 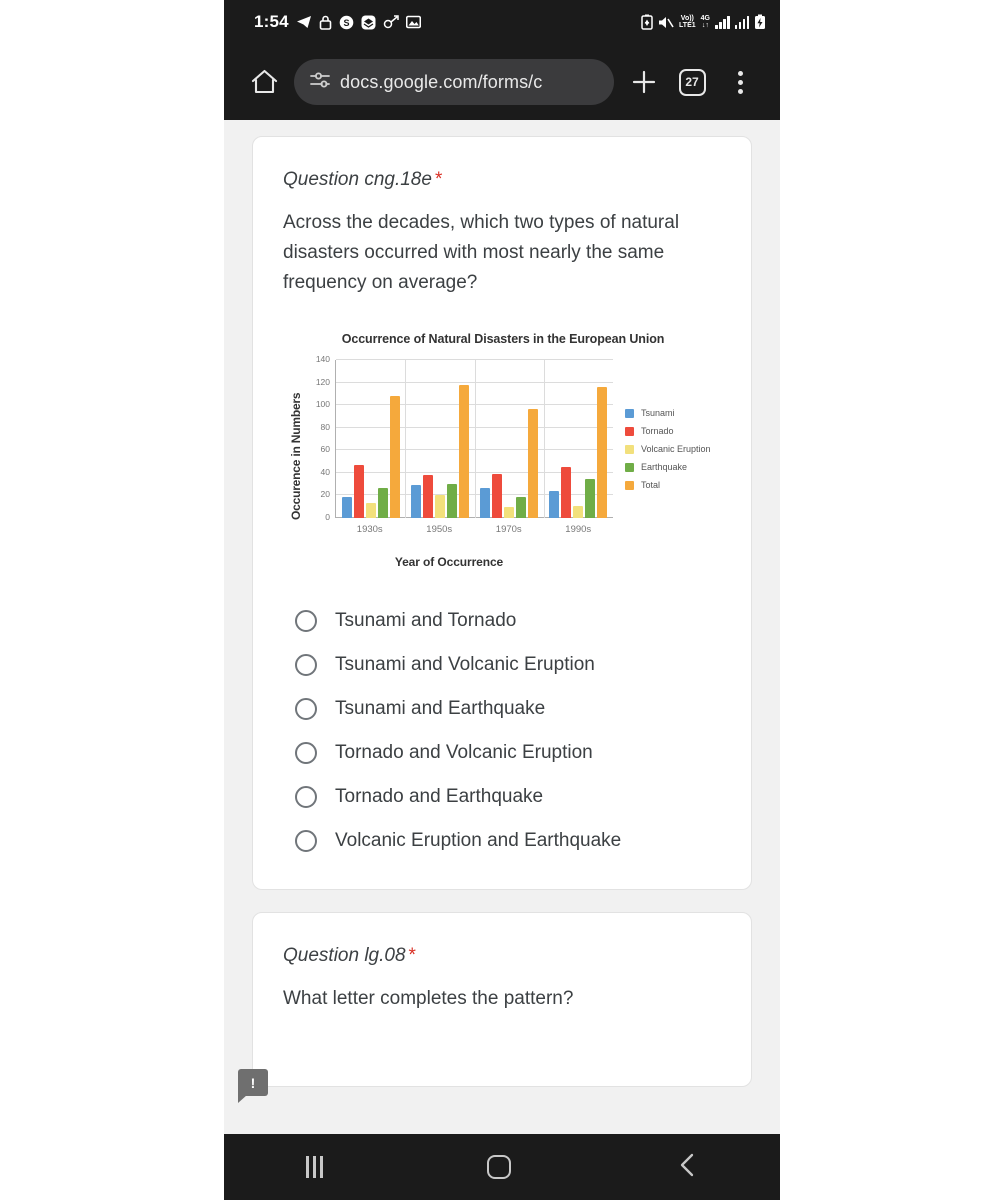 I want to click on network-type-indicator: 4G ↓↑, so click(x=705, y=22).